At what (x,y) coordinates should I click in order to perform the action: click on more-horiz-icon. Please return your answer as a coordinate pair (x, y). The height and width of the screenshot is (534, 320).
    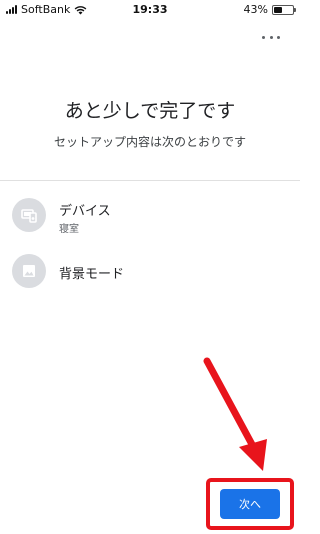
    Looking at the image, I should click on (263, 37).